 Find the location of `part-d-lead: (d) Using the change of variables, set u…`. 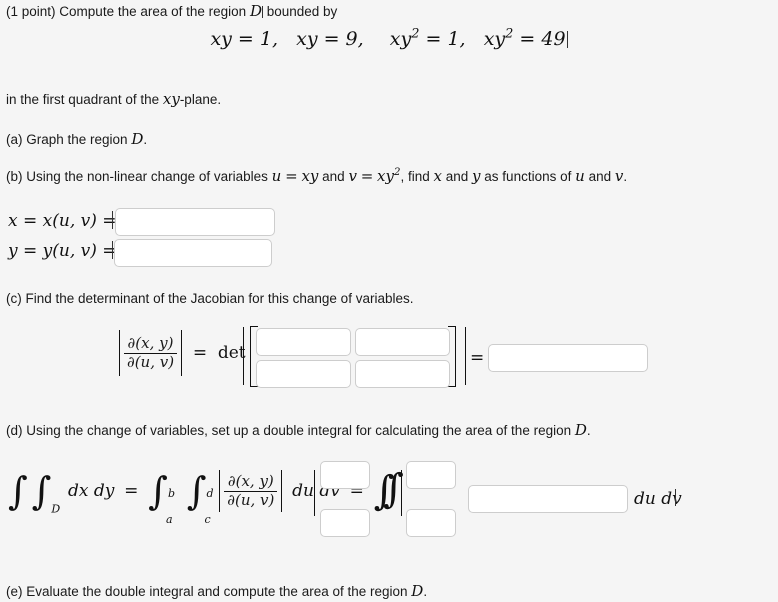

part-d-lead: (d) Using the change of variables, set u… is located at coordinates (289, 430).